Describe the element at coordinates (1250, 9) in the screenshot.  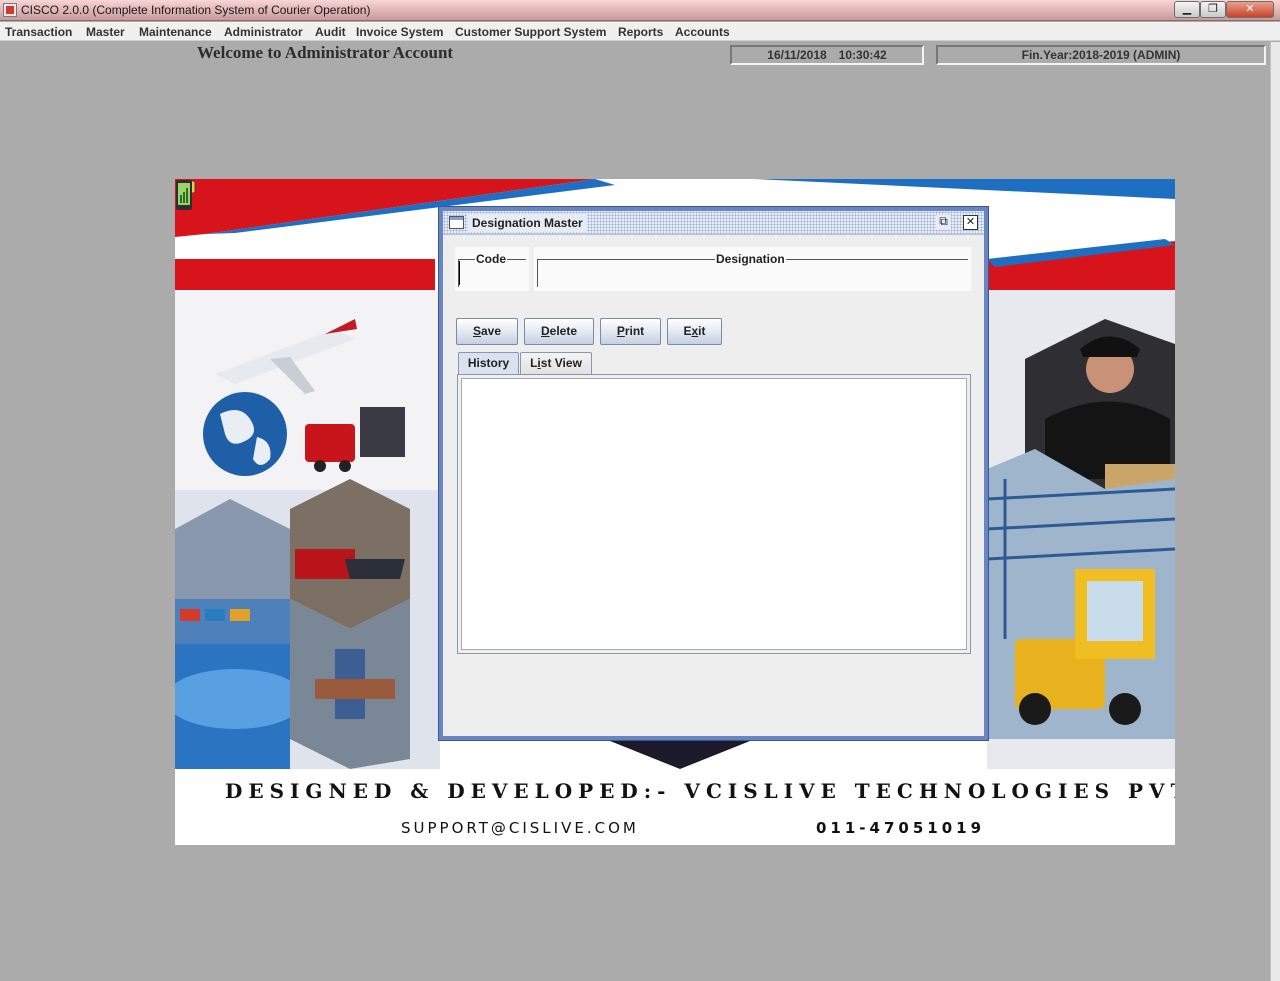
I see `close-button: ✕` at that location.